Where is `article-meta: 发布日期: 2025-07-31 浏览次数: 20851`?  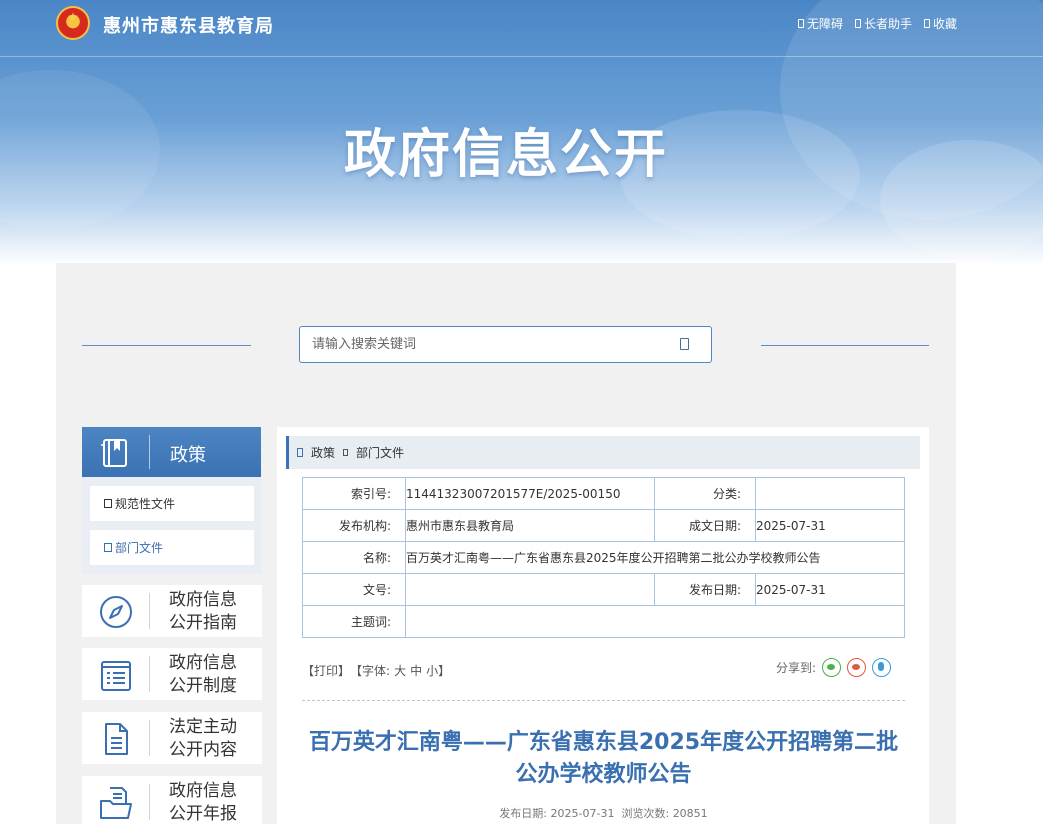
article-meta: 发布日期: 2025-07-31 浏览次数: 20851 is located at coordinates (603, 813).